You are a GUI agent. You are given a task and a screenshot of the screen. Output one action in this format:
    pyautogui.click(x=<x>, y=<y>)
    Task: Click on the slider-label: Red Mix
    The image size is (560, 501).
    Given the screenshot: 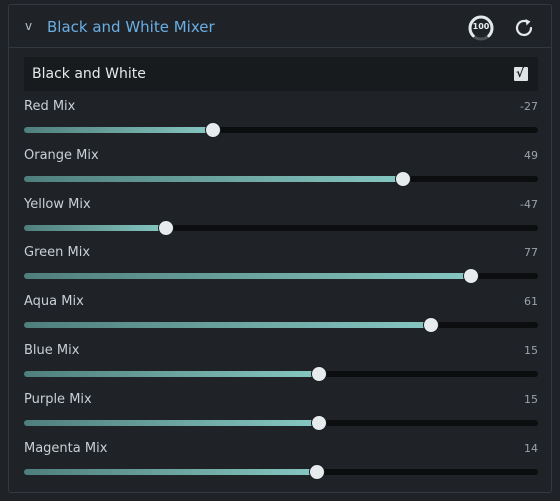 What is the action you would take?
    pyautogui.click(x=50, y=106)
    